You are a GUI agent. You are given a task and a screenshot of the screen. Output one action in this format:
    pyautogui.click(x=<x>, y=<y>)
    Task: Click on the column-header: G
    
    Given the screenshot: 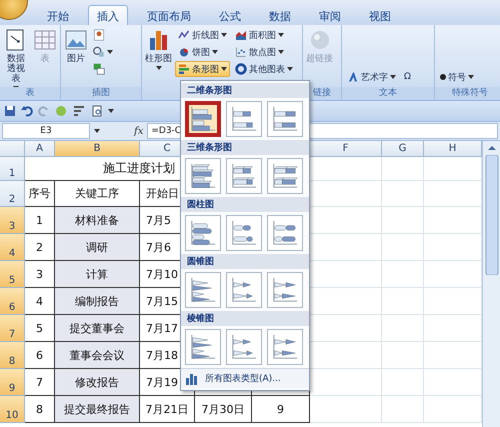 What is the action you would take?
    pyautogui.click(x=403, y=149)
    